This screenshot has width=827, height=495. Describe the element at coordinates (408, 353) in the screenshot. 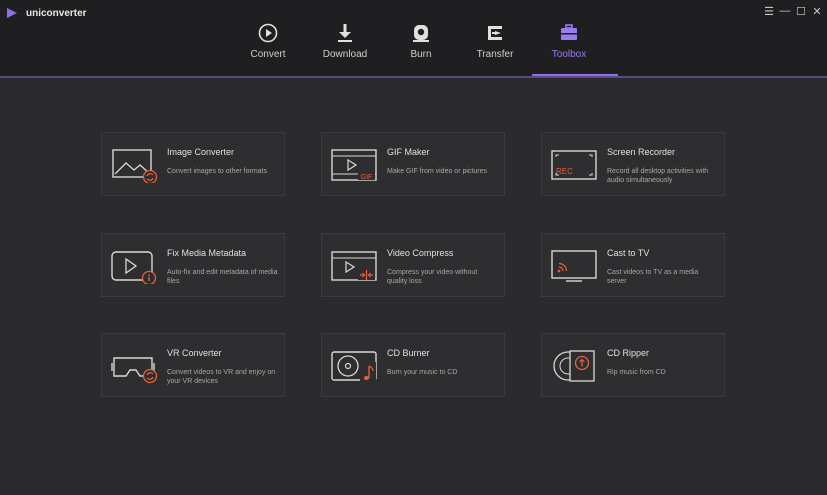

I see `tool-title: CD Burner` at that location.